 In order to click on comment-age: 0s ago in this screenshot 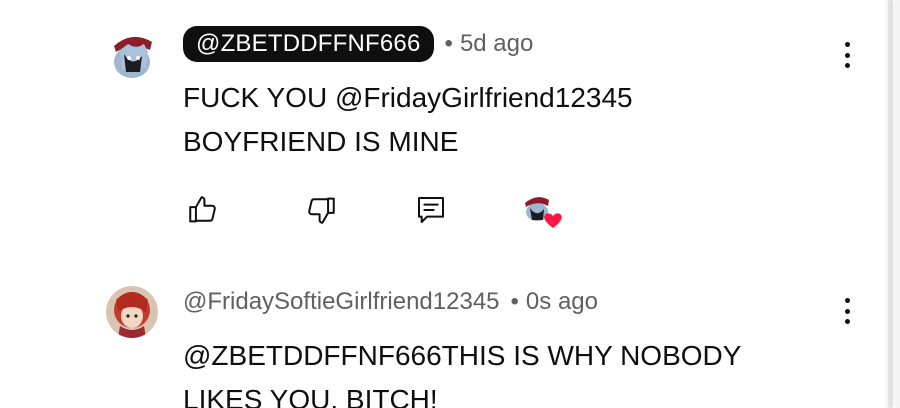, I will do `click(562, 302)`.